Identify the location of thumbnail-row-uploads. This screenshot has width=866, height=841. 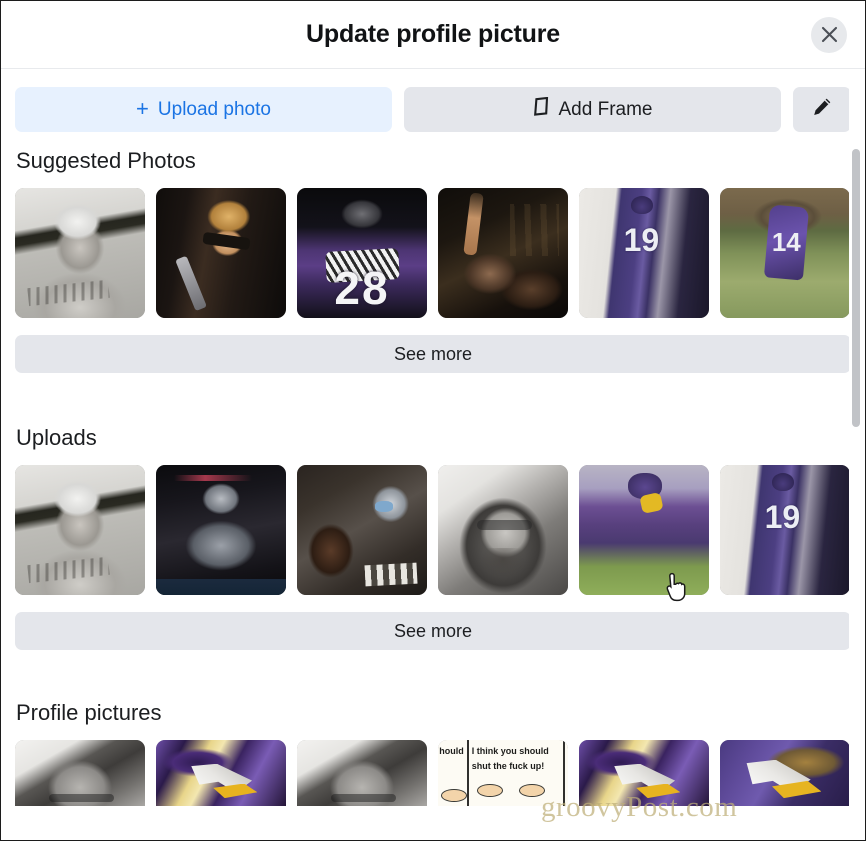
(433, 530).